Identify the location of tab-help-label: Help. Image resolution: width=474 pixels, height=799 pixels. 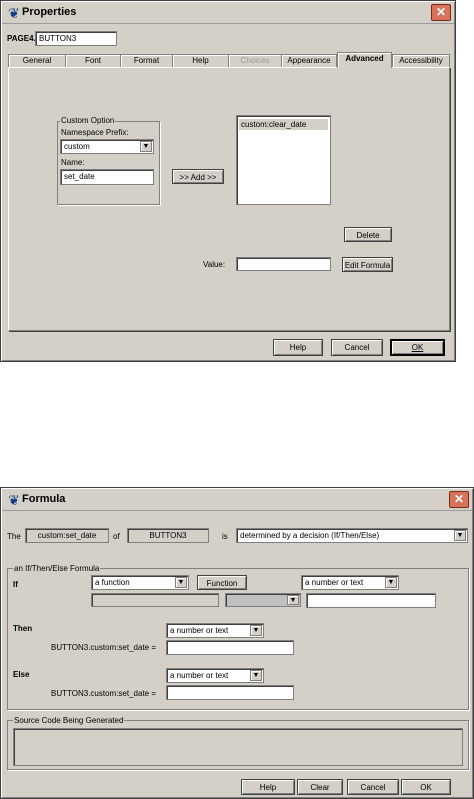
(200, 60).